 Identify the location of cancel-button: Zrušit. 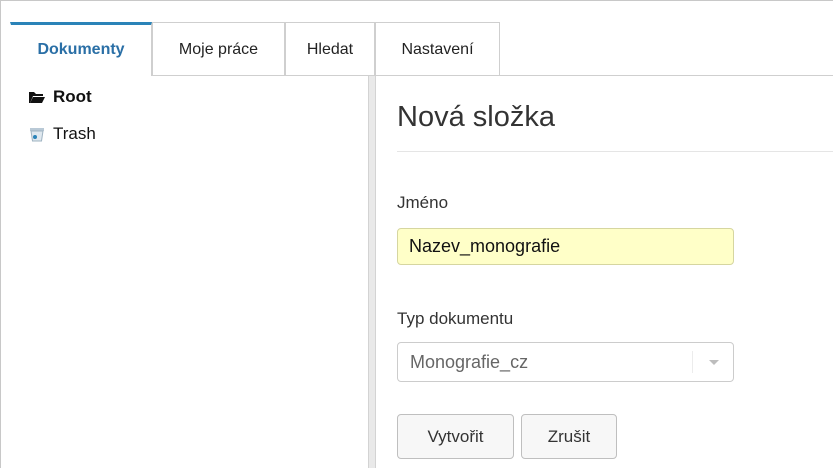
(569, 436).